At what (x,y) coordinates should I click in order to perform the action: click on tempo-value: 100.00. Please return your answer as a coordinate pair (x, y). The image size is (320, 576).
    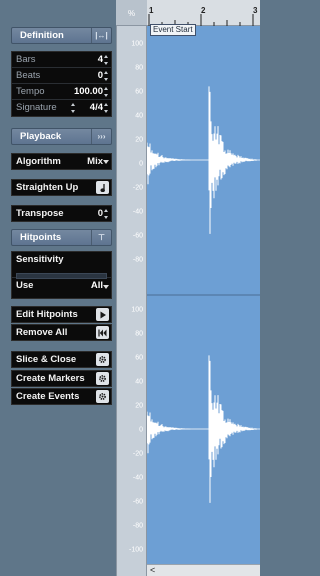
    Looking at the image, I should click on (88, 91).